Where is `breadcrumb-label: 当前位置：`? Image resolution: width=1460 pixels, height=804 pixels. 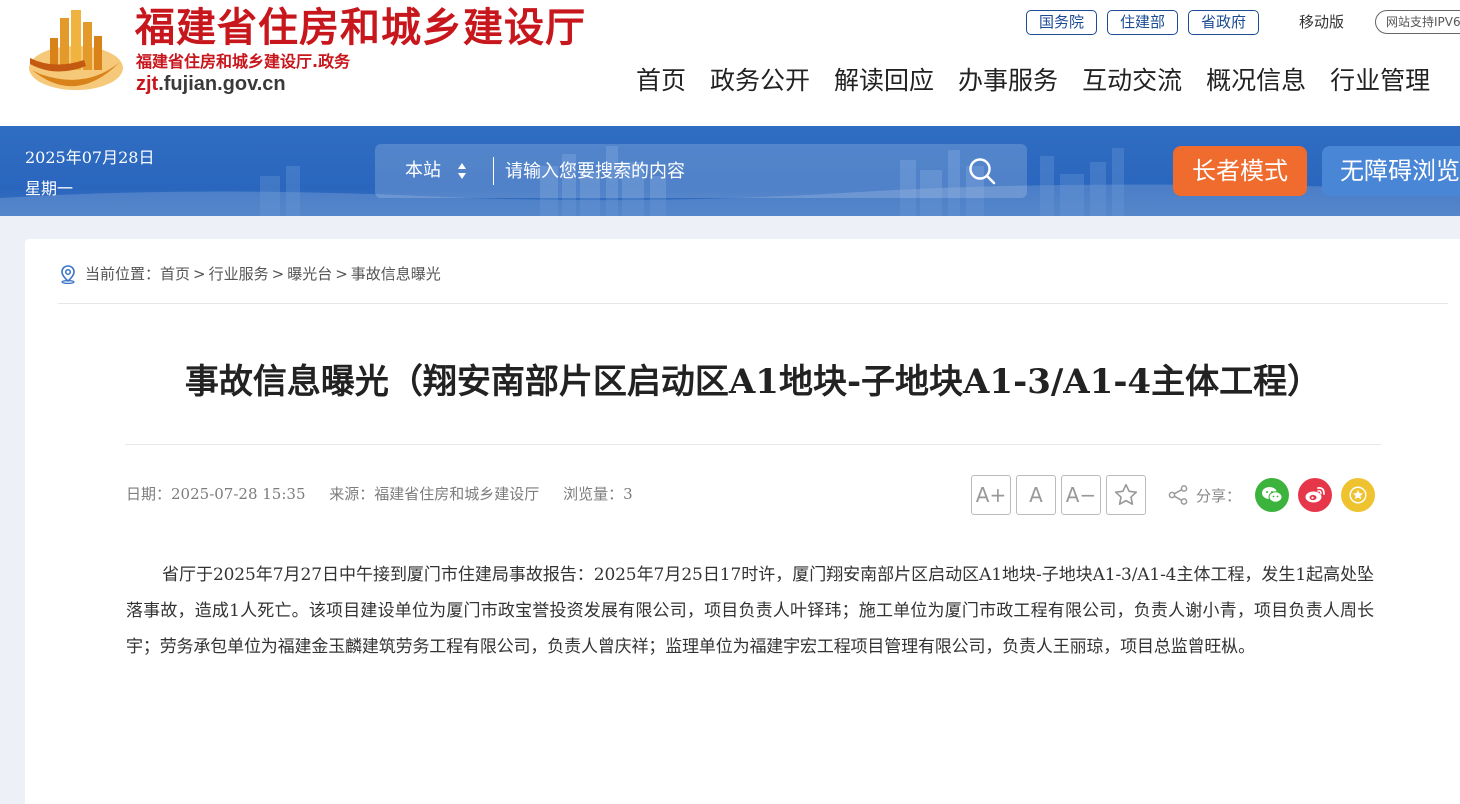 breadcrumb-label: 当前位置： is located at coordinates (123, 274).